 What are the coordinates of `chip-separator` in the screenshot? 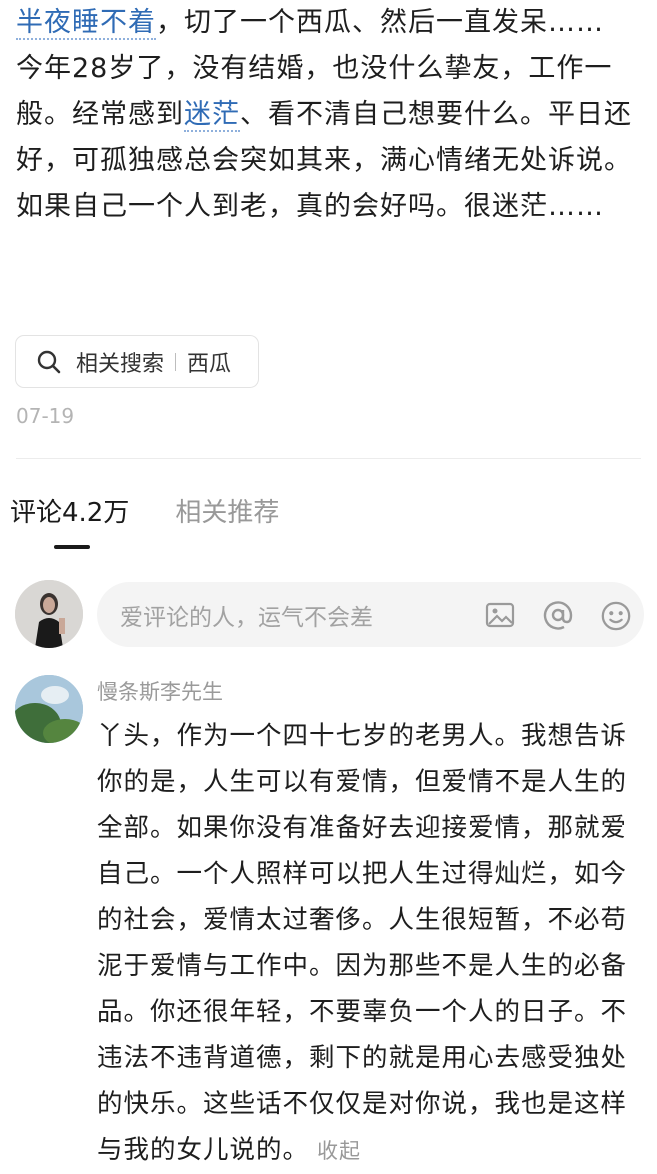 It's located at (176, 361).